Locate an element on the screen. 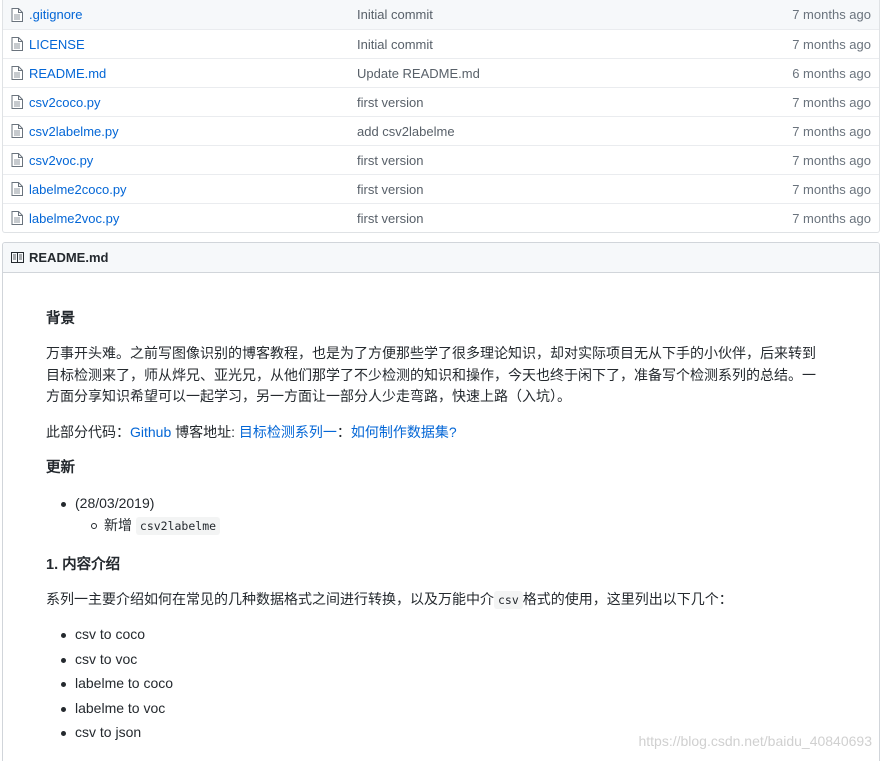  commit-message-link: add csv2labelme is located at coordinates (554, 131).